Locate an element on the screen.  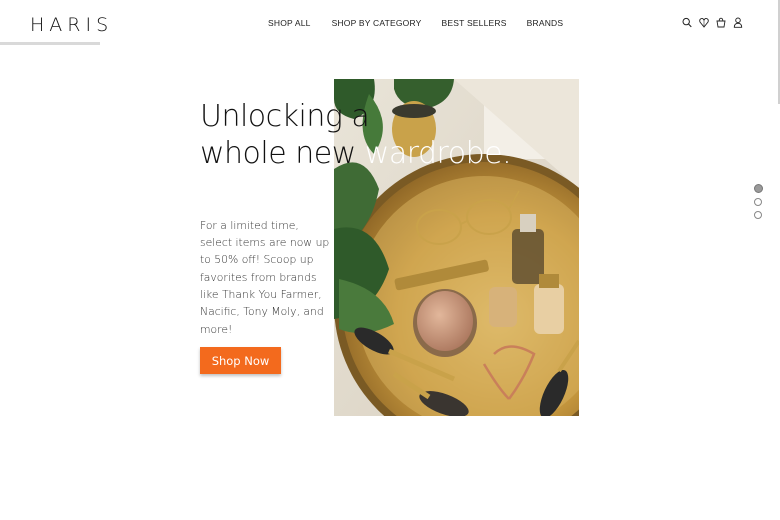
search-icon is located at coordinates (687, 22).